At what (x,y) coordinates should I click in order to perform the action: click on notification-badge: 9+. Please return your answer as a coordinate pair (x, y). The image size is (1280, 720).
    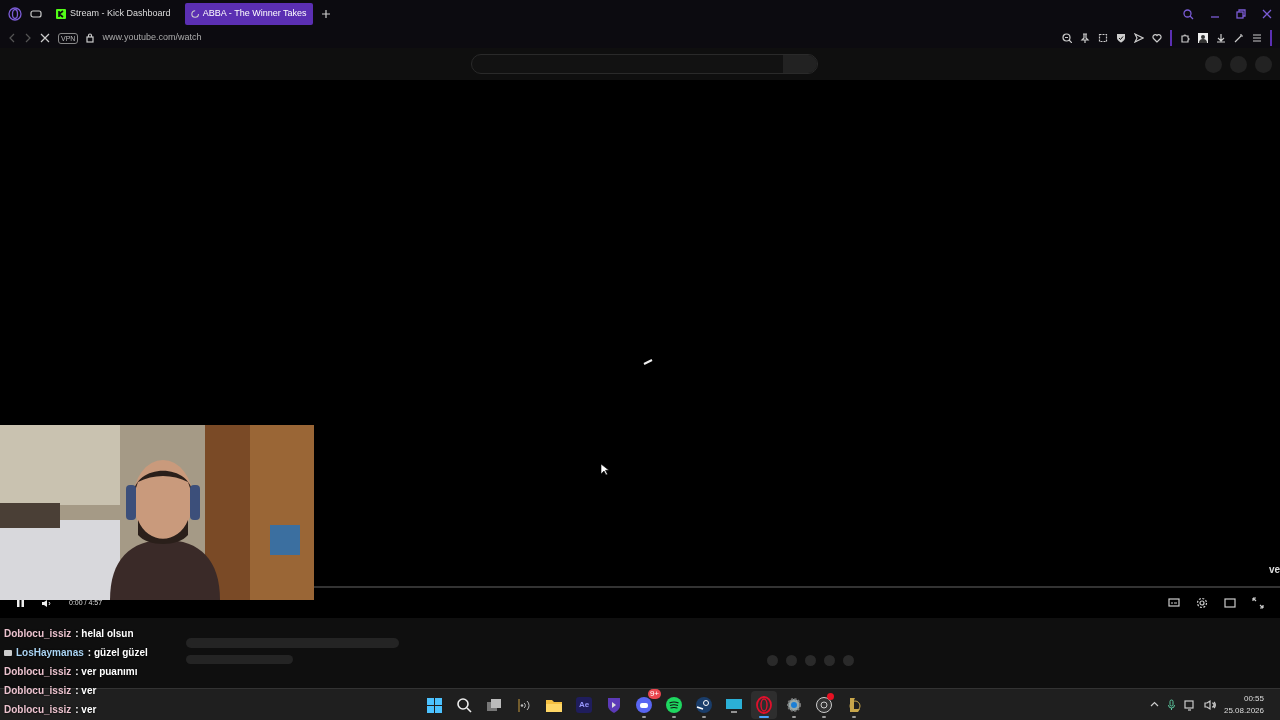
    Looking at the image, I should click on (654, 693).